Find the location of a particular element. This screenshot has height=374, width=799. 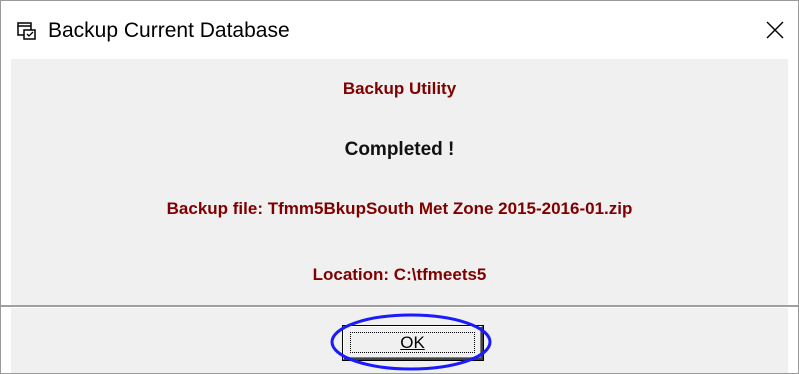

ok-button: OK is located at coordinates (413, 343).